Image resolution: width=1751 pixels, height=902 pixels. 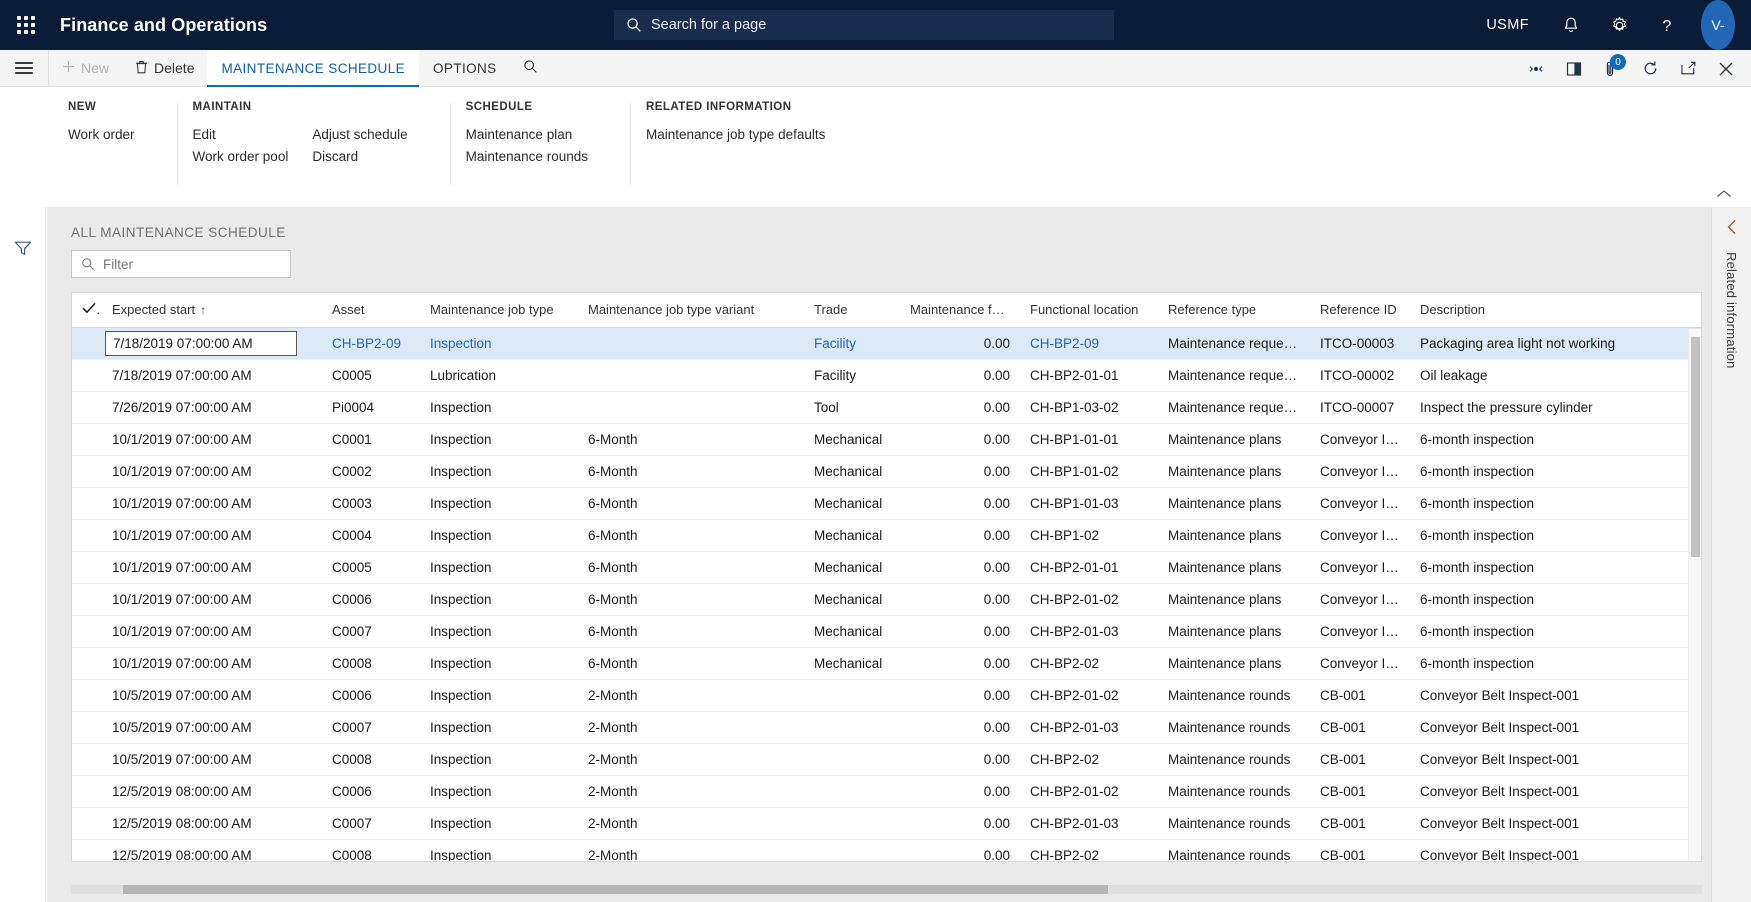 What do you see at coordinates (1726, 68) in the screenshot?
I see `close-icon` at bounding box center [1726, 68].